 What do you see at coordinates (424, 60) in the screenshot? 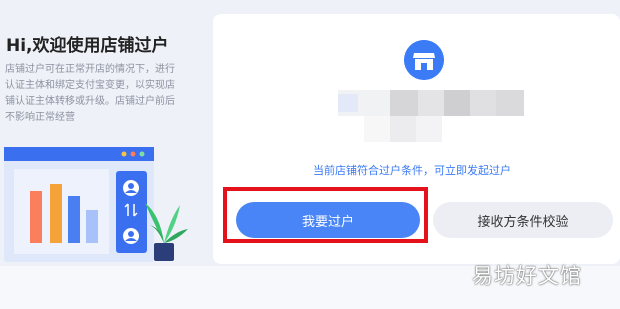
I see `store-icon` at bounding box center [424, 60].